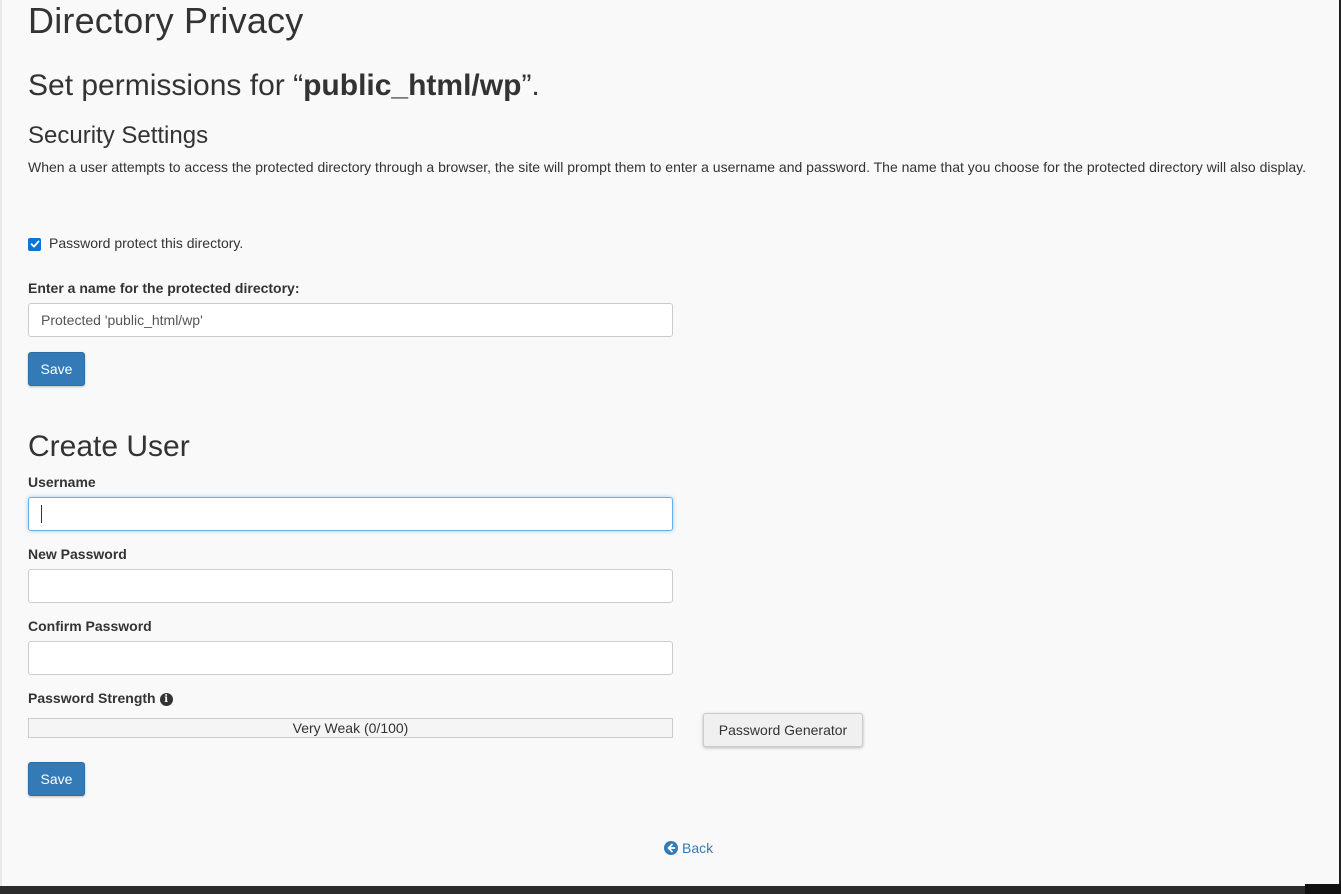  What do you see at coordinates (56, 369) in the screenshot?
I see `security-save-button: Save` at bounding box center [56, 369].